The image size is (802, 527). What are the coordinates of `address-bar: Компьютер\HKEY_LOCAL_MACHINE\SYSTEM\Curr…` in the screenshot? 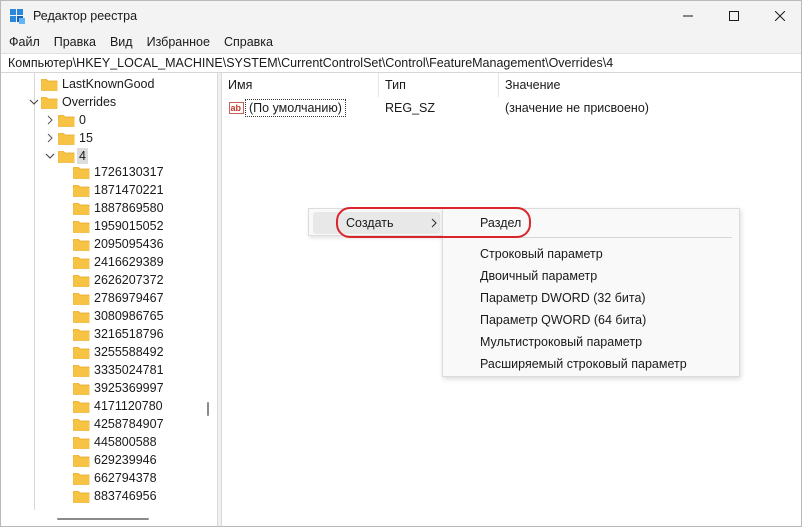 It's located at (401, 63).